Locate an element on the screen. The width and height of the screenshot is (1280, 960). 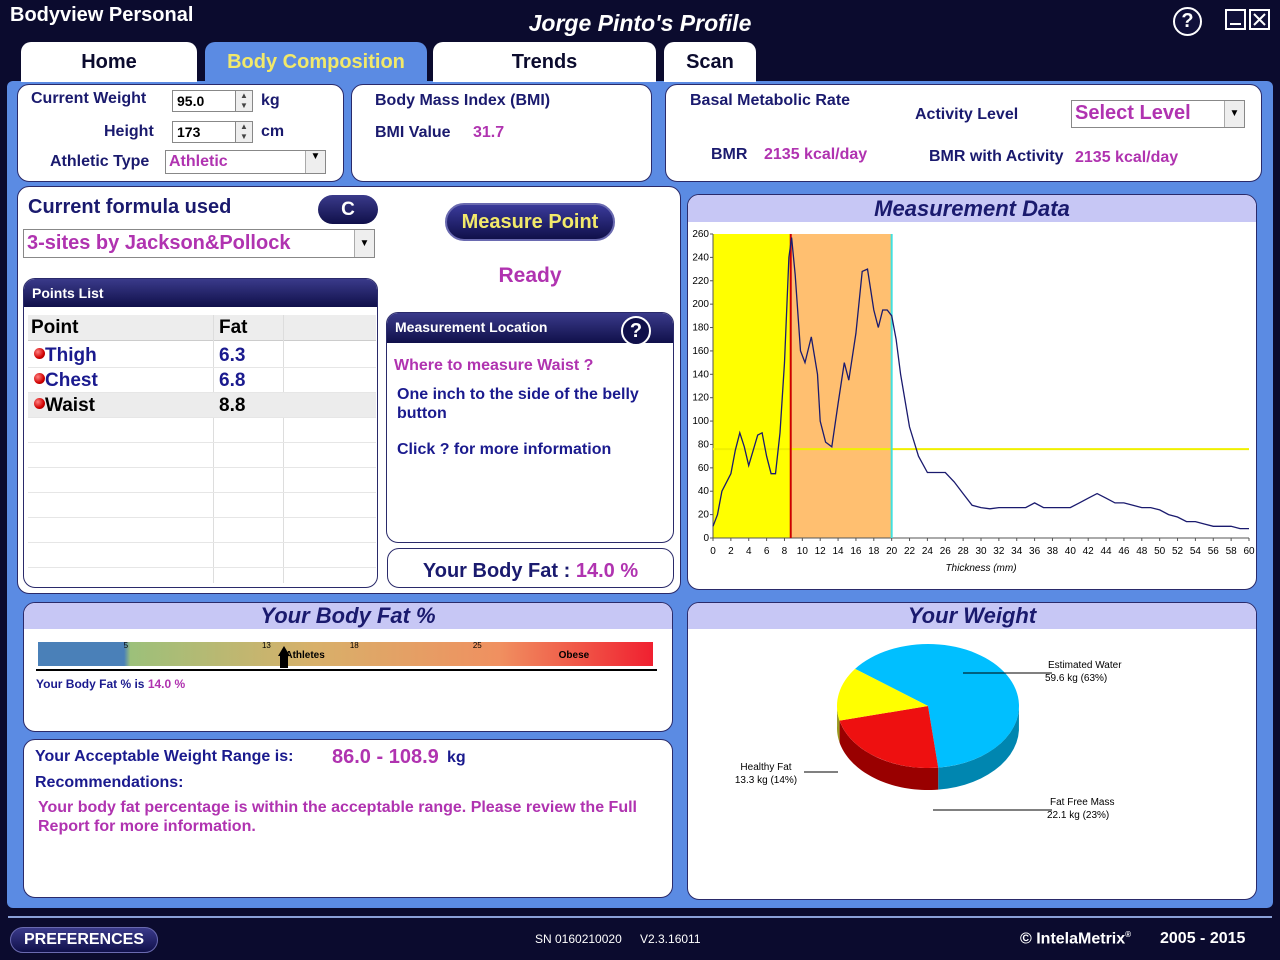
y-tick-label: 100 is located at coordinates (700, 421).